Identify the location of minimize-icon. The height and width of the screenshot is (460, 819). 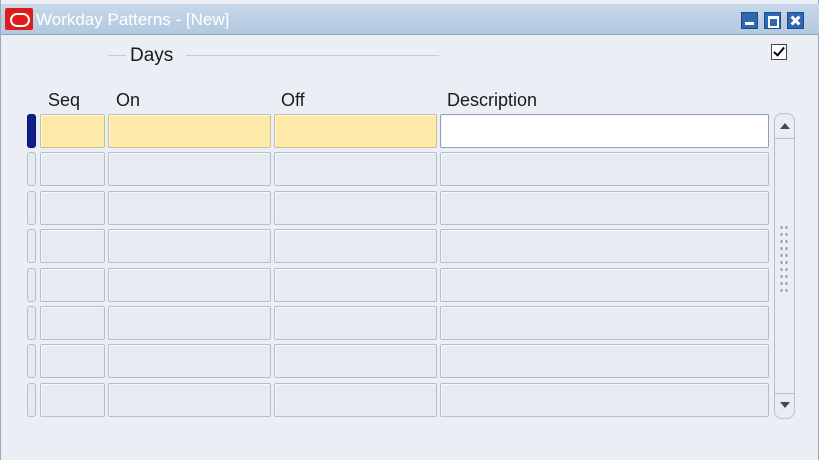
(749, 20).